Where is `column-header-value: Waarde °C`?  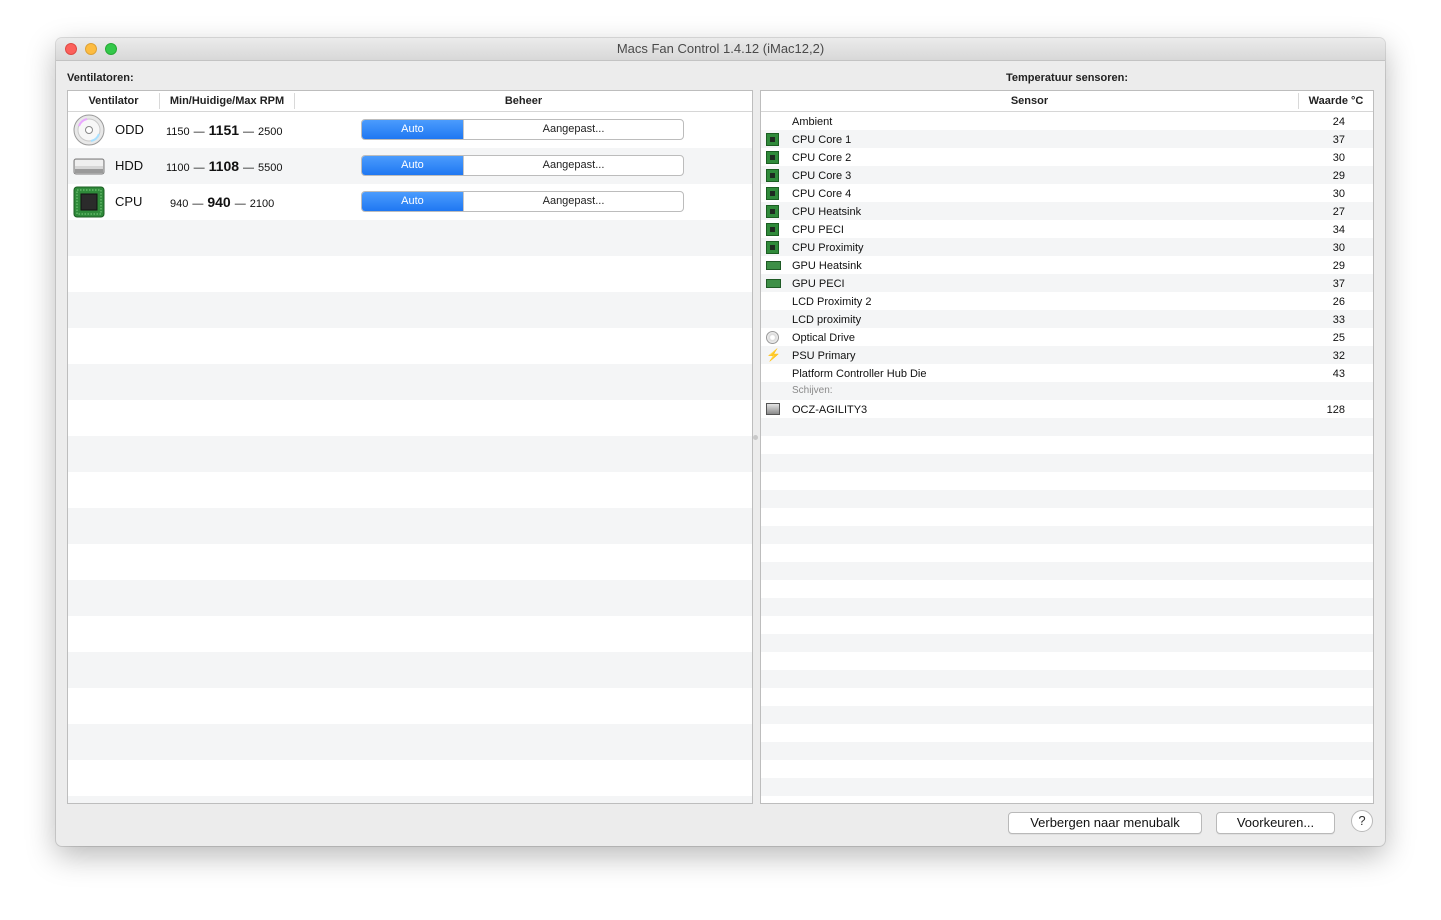
column-header-value: Waarde °C is located at coordinates (1336, 101).